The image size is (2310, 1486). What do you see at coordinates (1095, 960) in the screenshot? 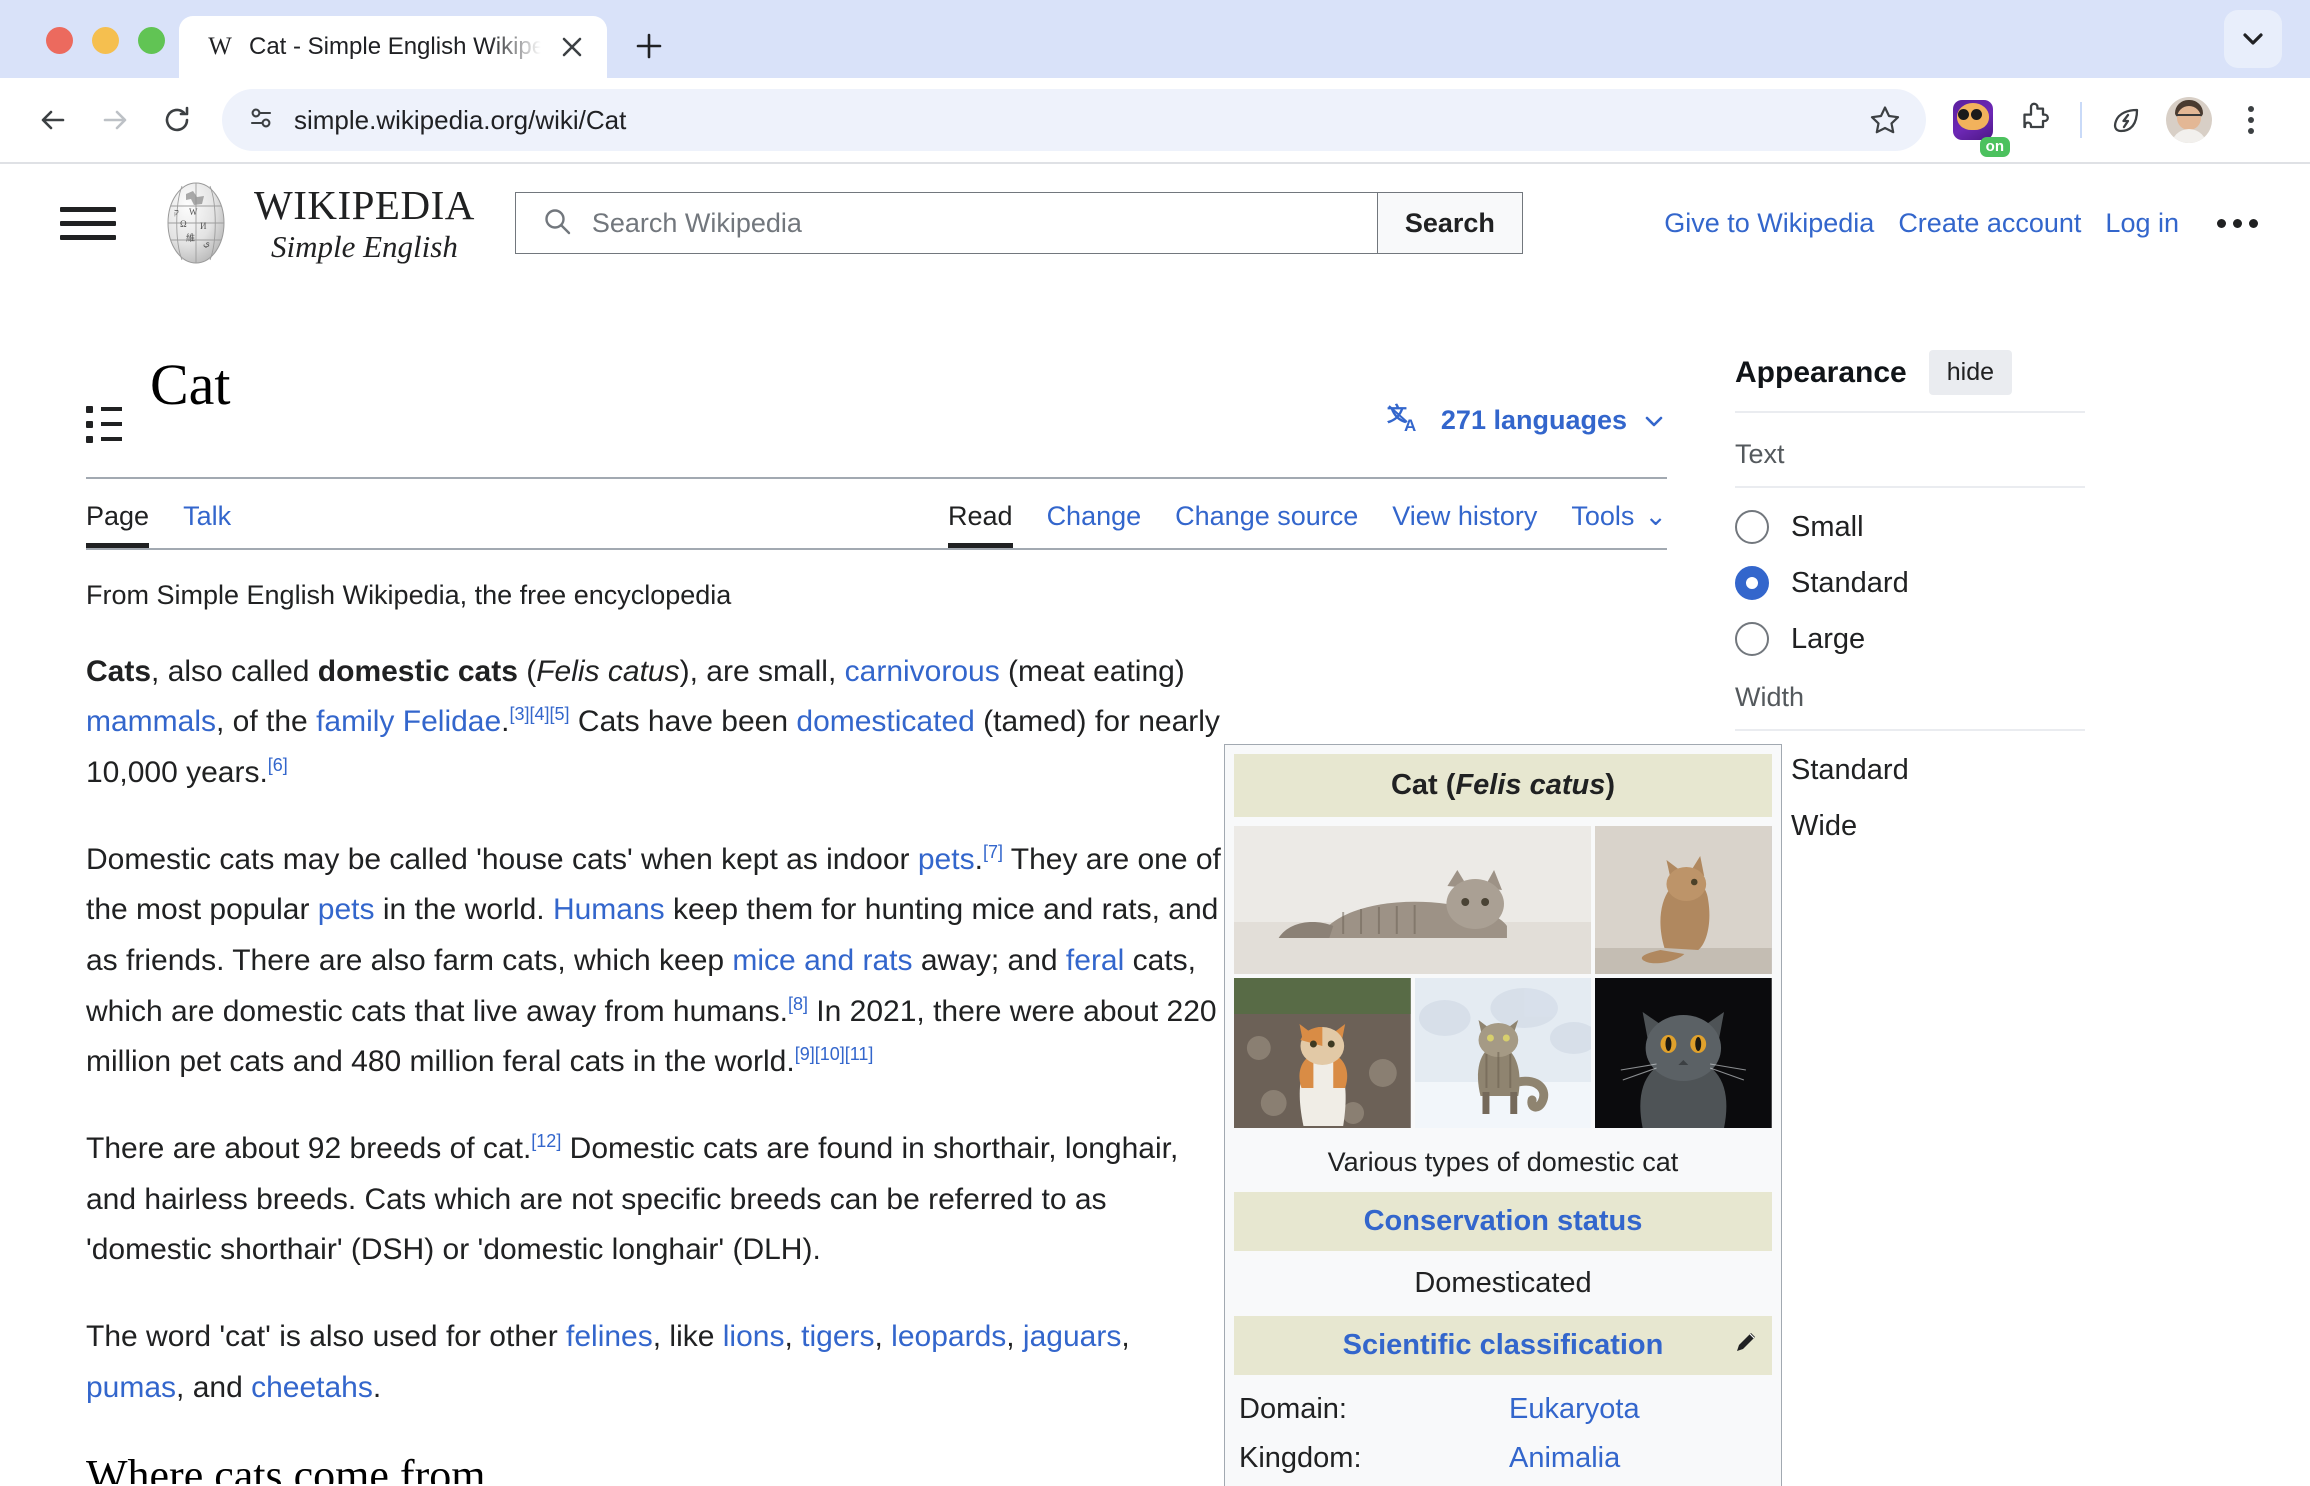
I see `article-link: feral` at bounding box center [1095, 960].